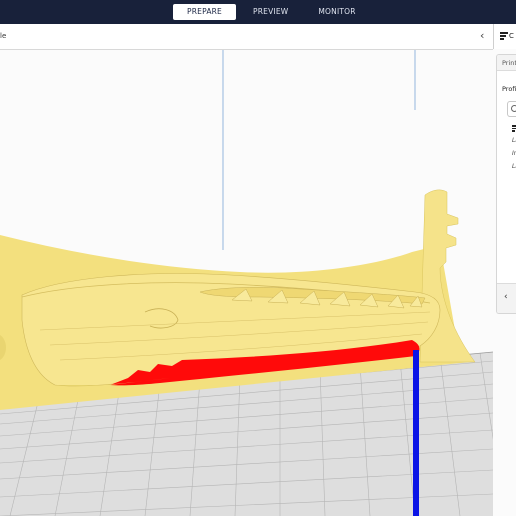  I want to click on panel-footer: ‹, so click(506, 298).